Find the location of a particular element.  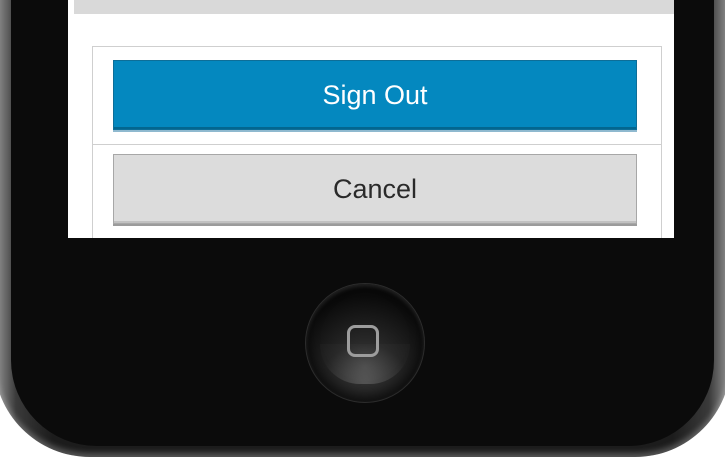

action-sheet-divider is located at coordinates (377, 144).